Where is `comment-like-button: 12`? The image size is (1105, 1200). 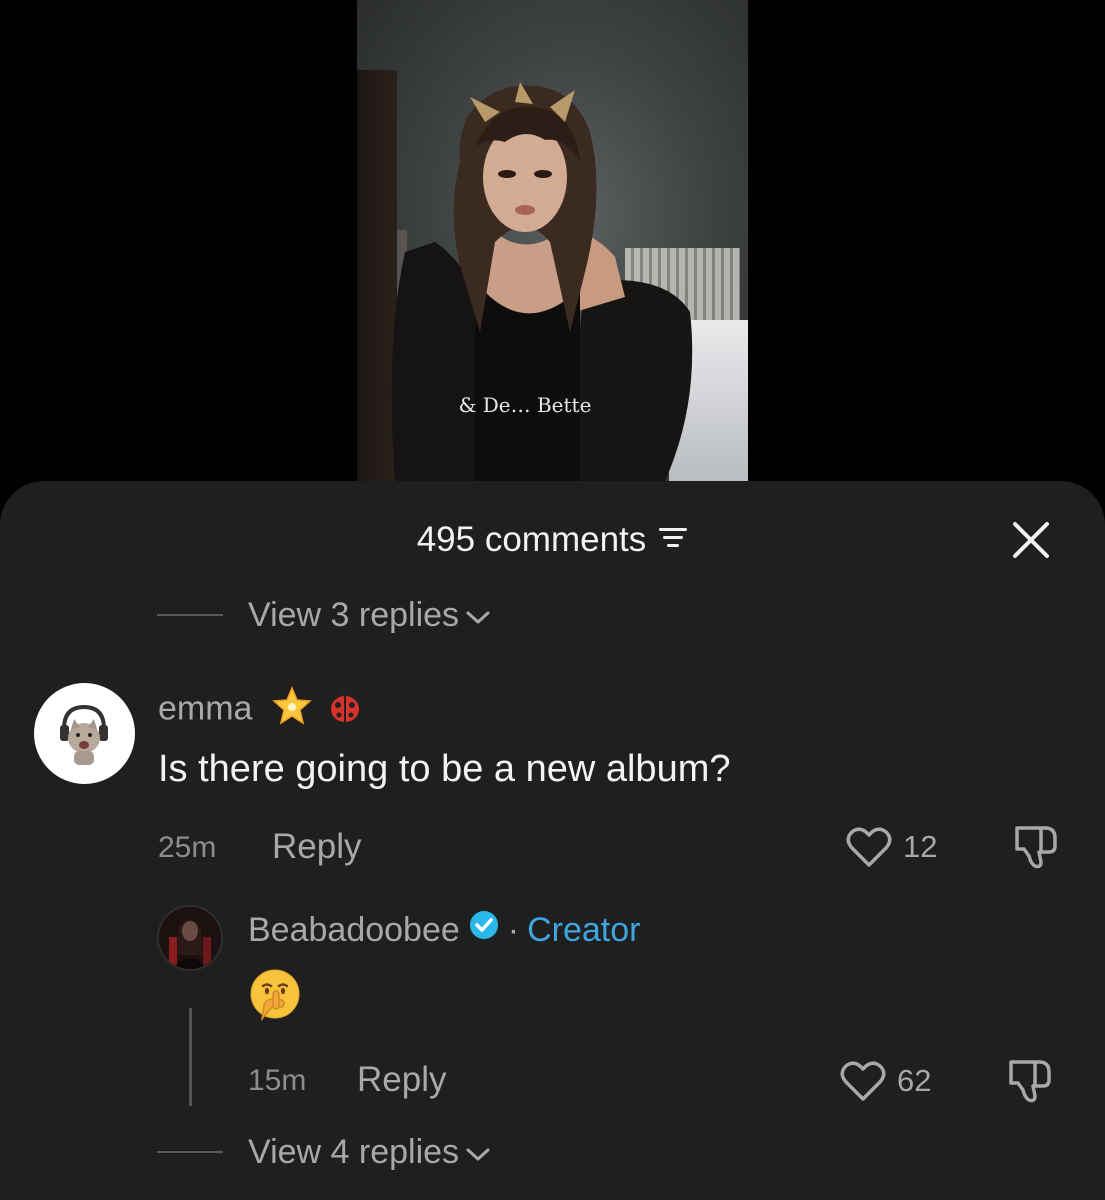 comment-like-button: 12 is located at coordinates (891, 847).